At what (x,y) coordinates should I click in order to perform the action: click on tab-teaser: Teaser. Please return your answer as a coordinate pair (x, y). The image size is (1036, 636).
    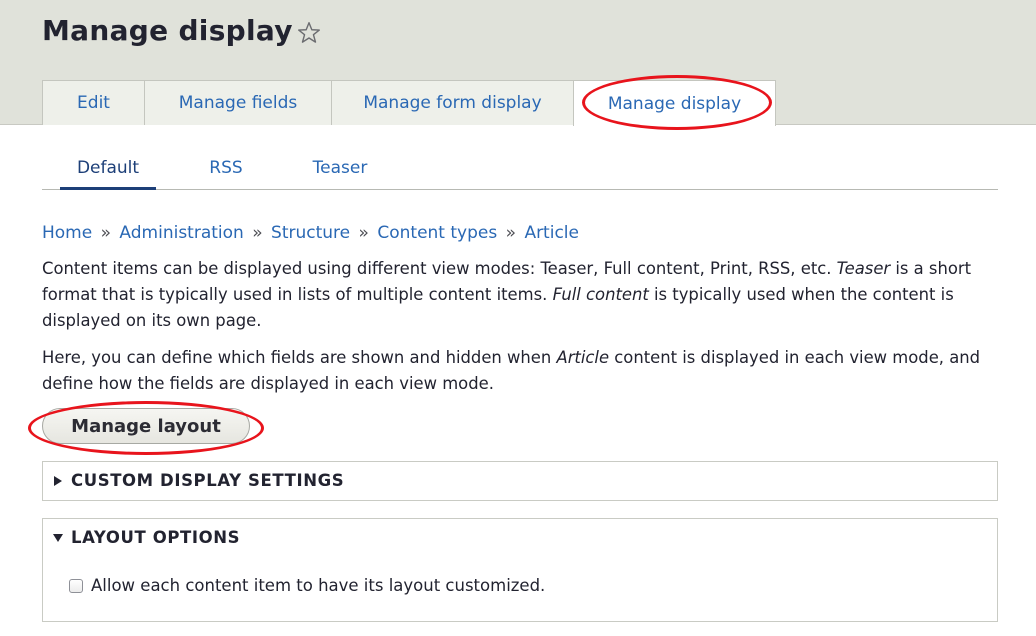
    Looking at the image, I should click on (340, 170).